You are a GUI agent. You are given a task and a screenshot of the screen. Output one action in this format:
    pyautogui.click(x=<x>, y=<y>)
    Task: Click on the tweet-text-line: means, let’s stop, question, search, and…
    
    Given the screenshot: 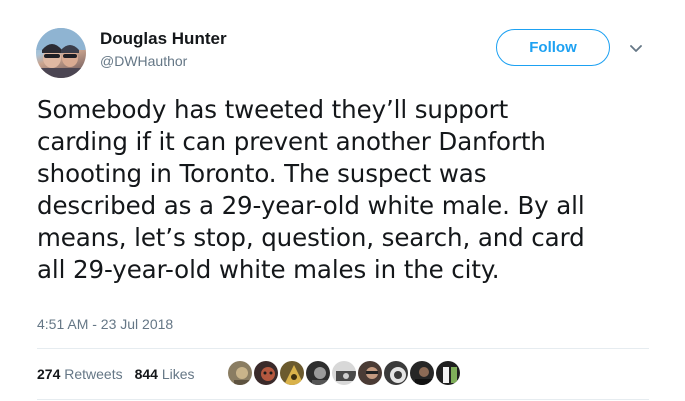 What is the action you would take?
    pyautogui.click(x=311, y=237)
    